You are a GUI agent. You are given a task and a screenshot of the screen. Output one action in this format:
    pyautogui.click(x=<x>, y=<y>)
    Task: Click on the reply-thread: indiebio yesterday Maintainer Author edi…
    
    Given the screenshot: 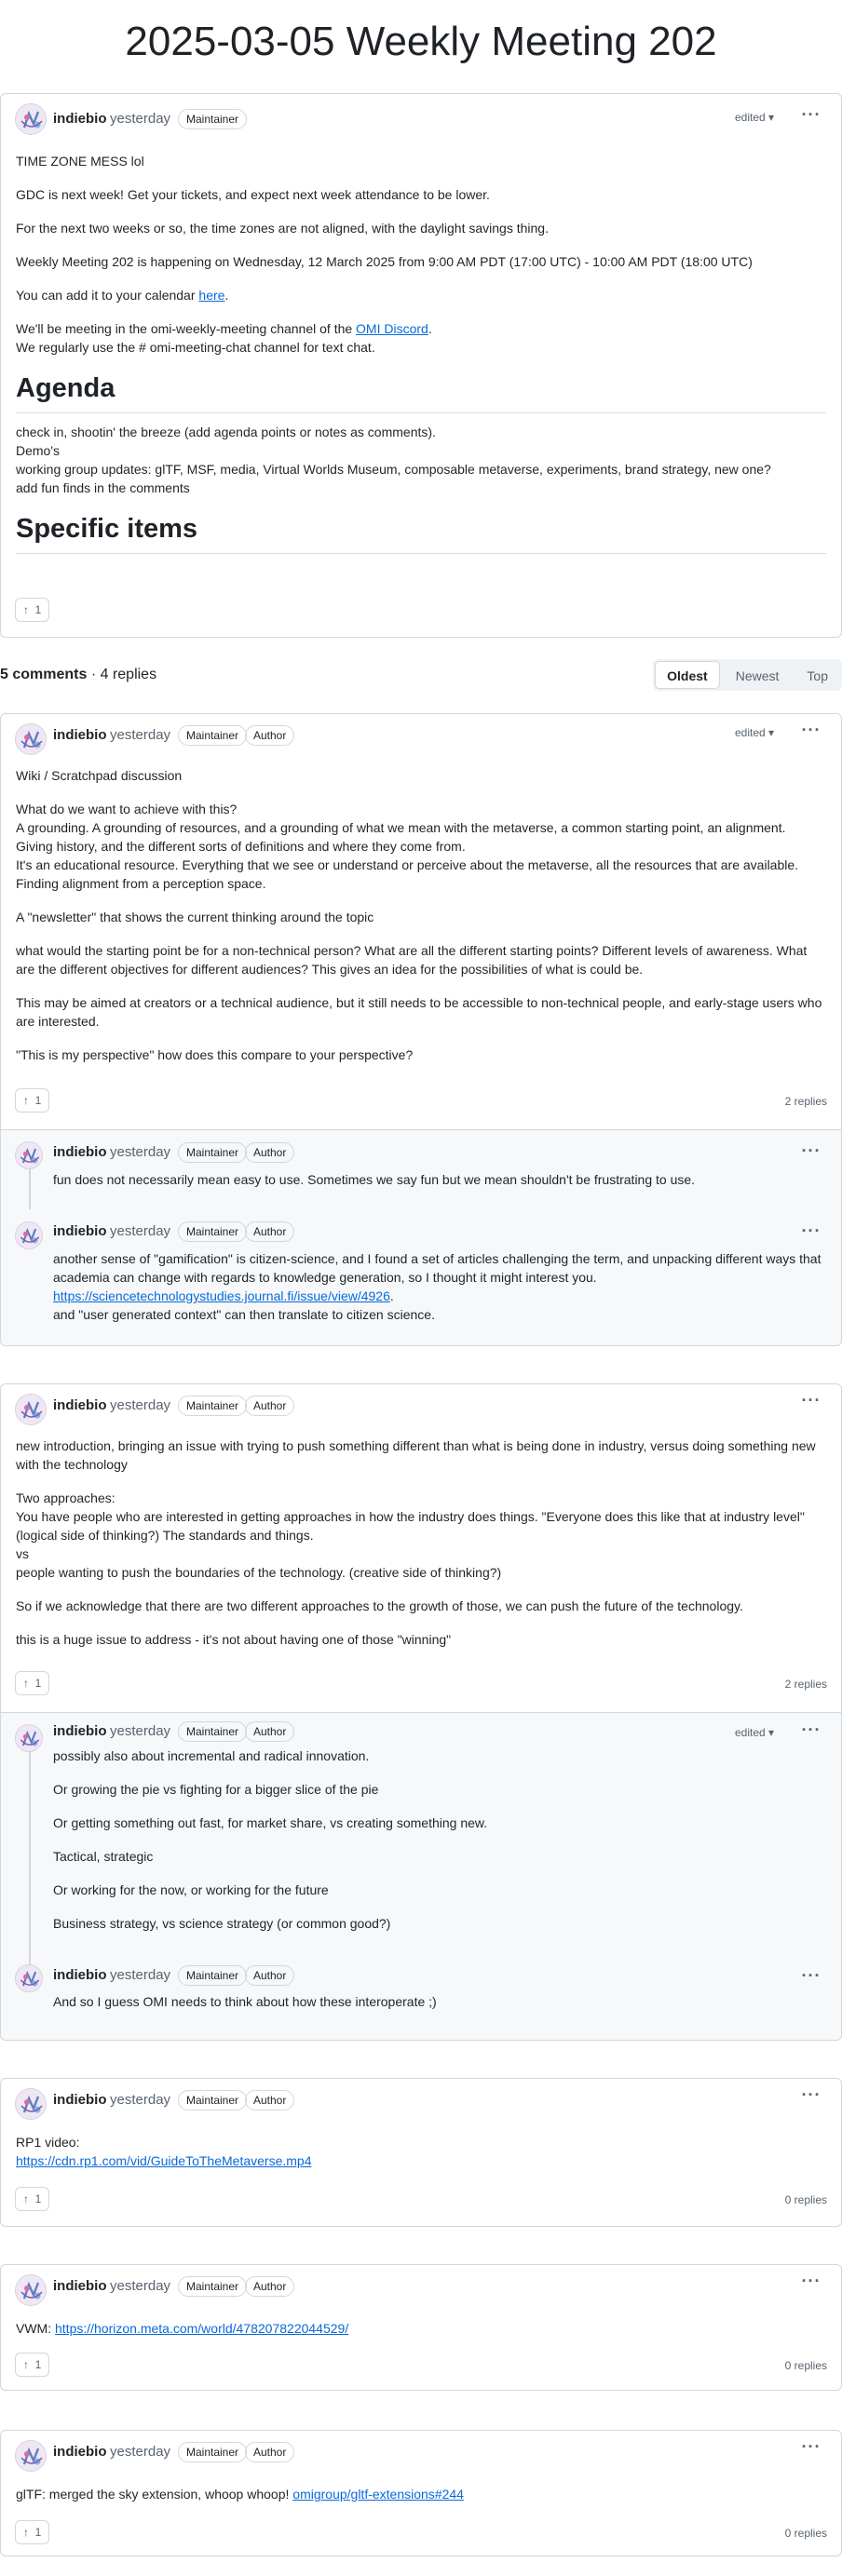 What is the action you would take?
    pyautogui.click(x=421, y=1876)
    